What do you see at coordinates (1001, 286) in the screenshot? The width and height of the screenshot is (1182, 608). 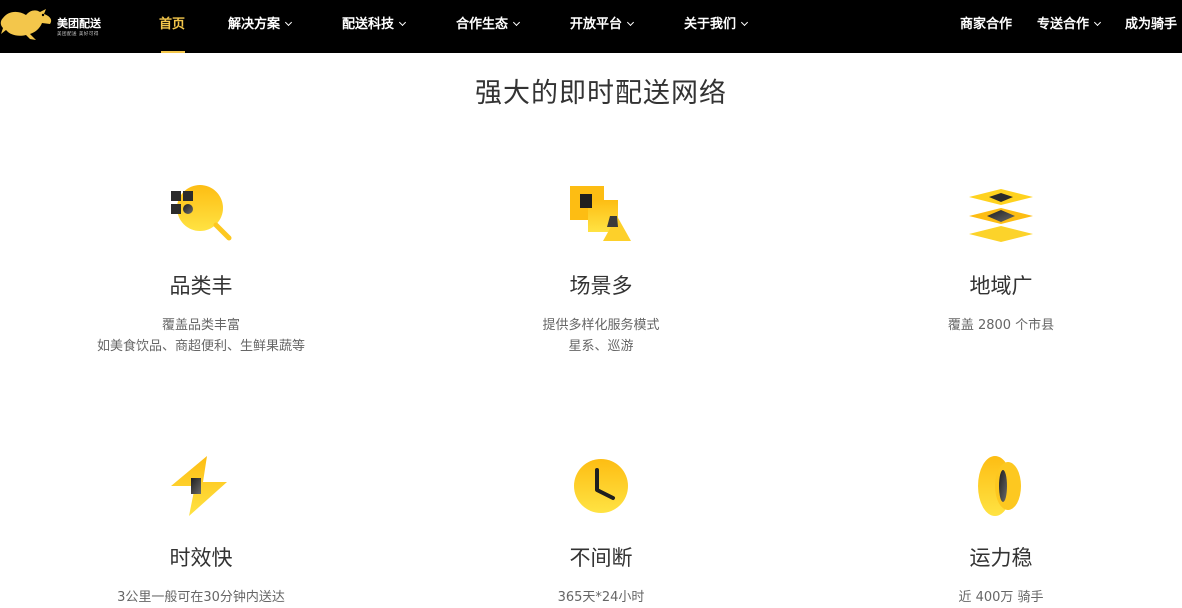 I see `feature-title: 地域广` at bounding box center [1001, 286].